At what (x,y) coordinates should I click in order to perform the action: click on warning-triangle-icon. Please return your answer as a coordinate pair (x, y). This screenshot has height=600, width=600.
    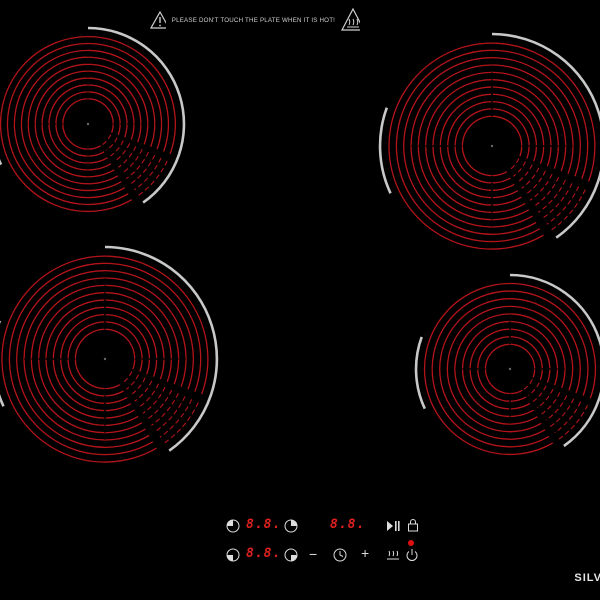
    Looking at the image, I should click on (158, 20).